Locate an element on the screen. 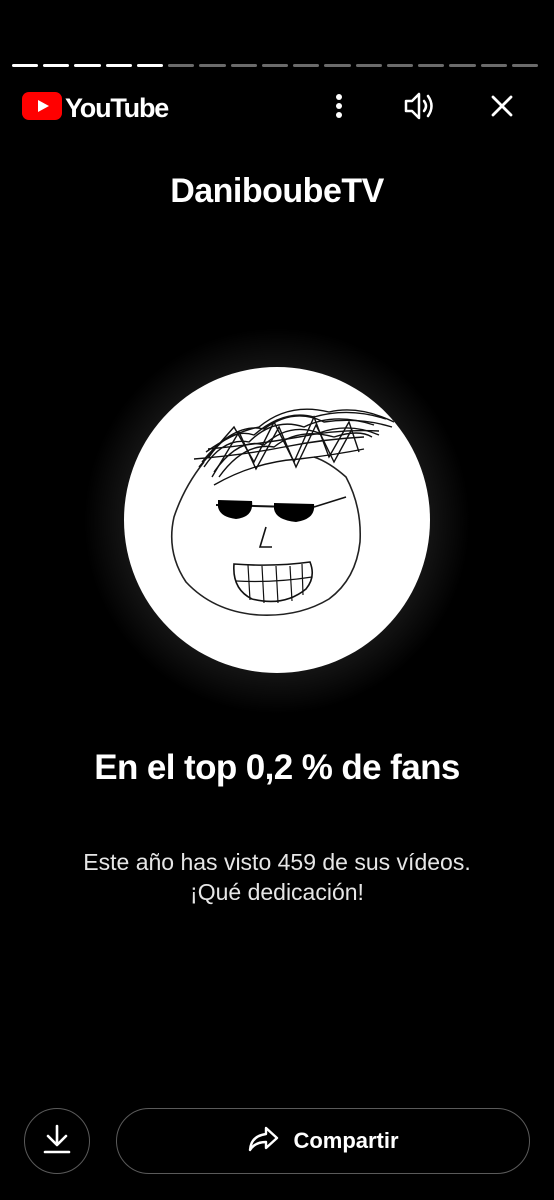 This screenshot has width=554, height=1200. share-button: Compartir is located at coordinates (323, 1141).